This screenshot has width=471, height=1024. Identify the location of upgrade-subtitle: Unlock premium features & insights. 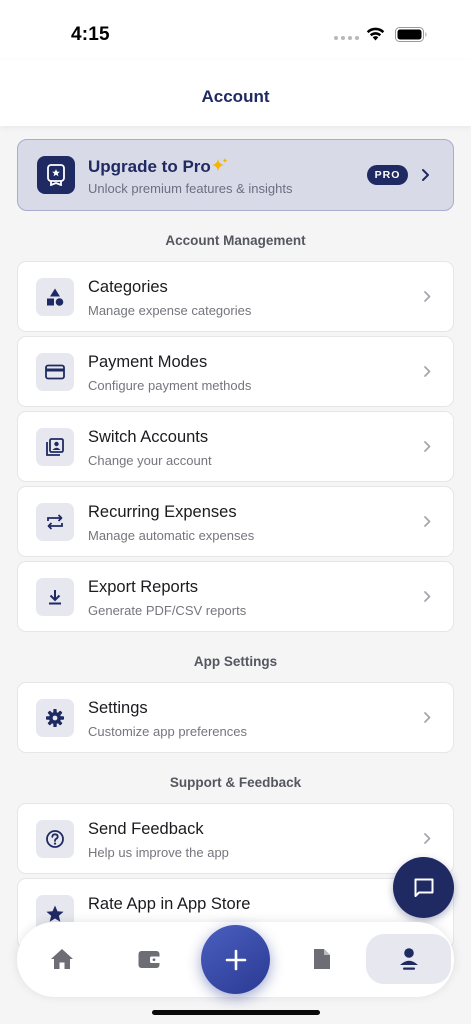
(190, 188).